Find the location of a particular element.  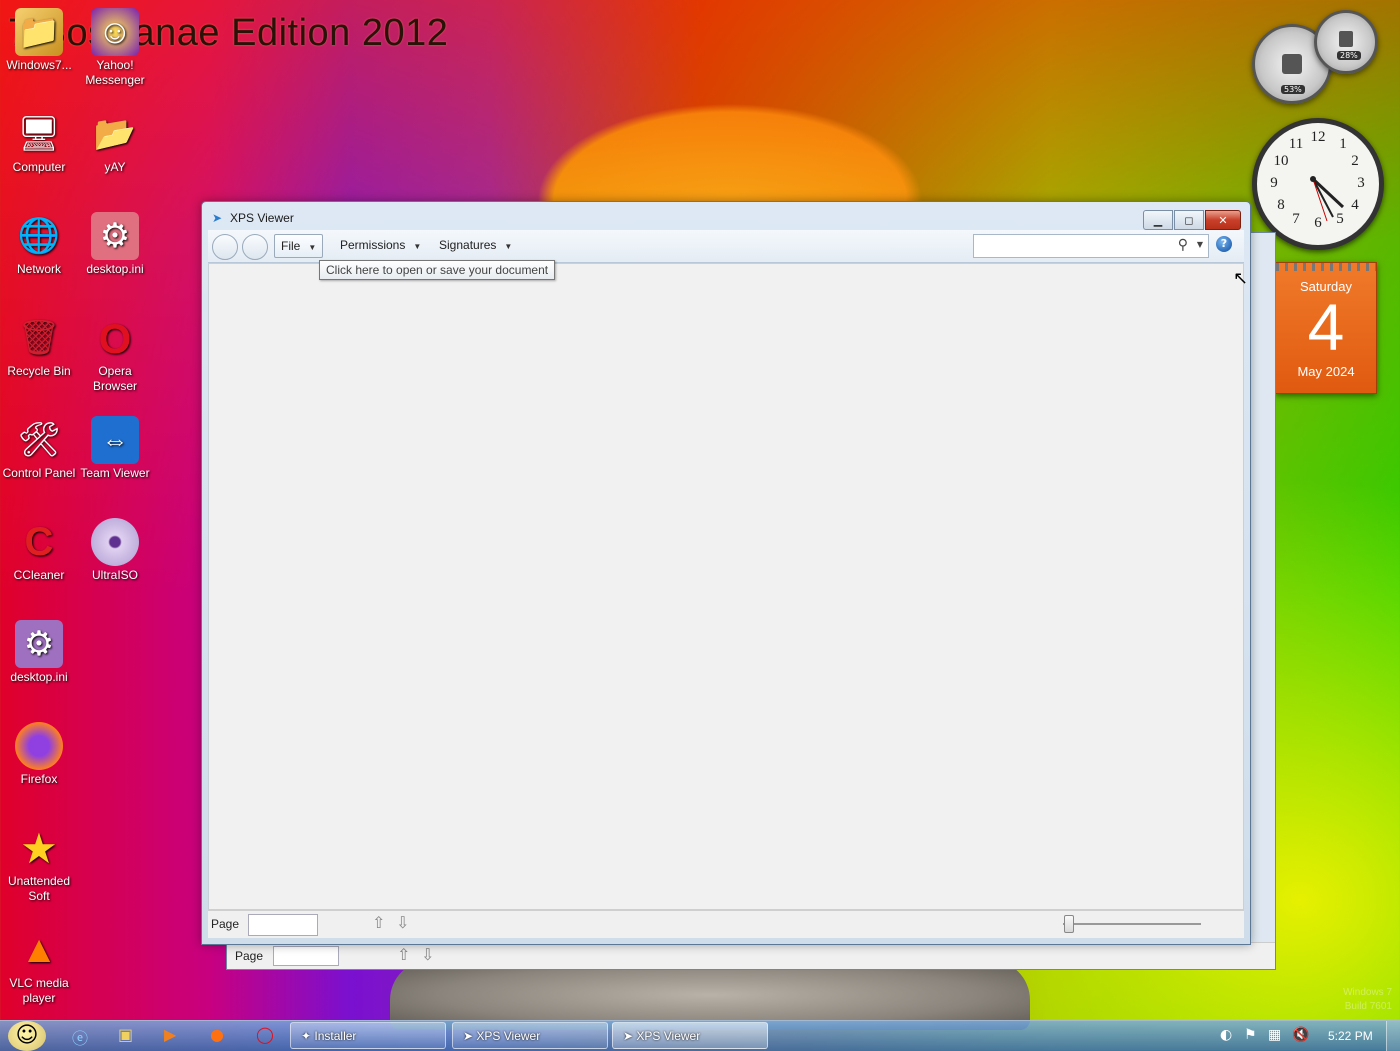

desktop-icon-desktop-ini-2: ⚙ desktop.ini is located at coordinates (39, 652).